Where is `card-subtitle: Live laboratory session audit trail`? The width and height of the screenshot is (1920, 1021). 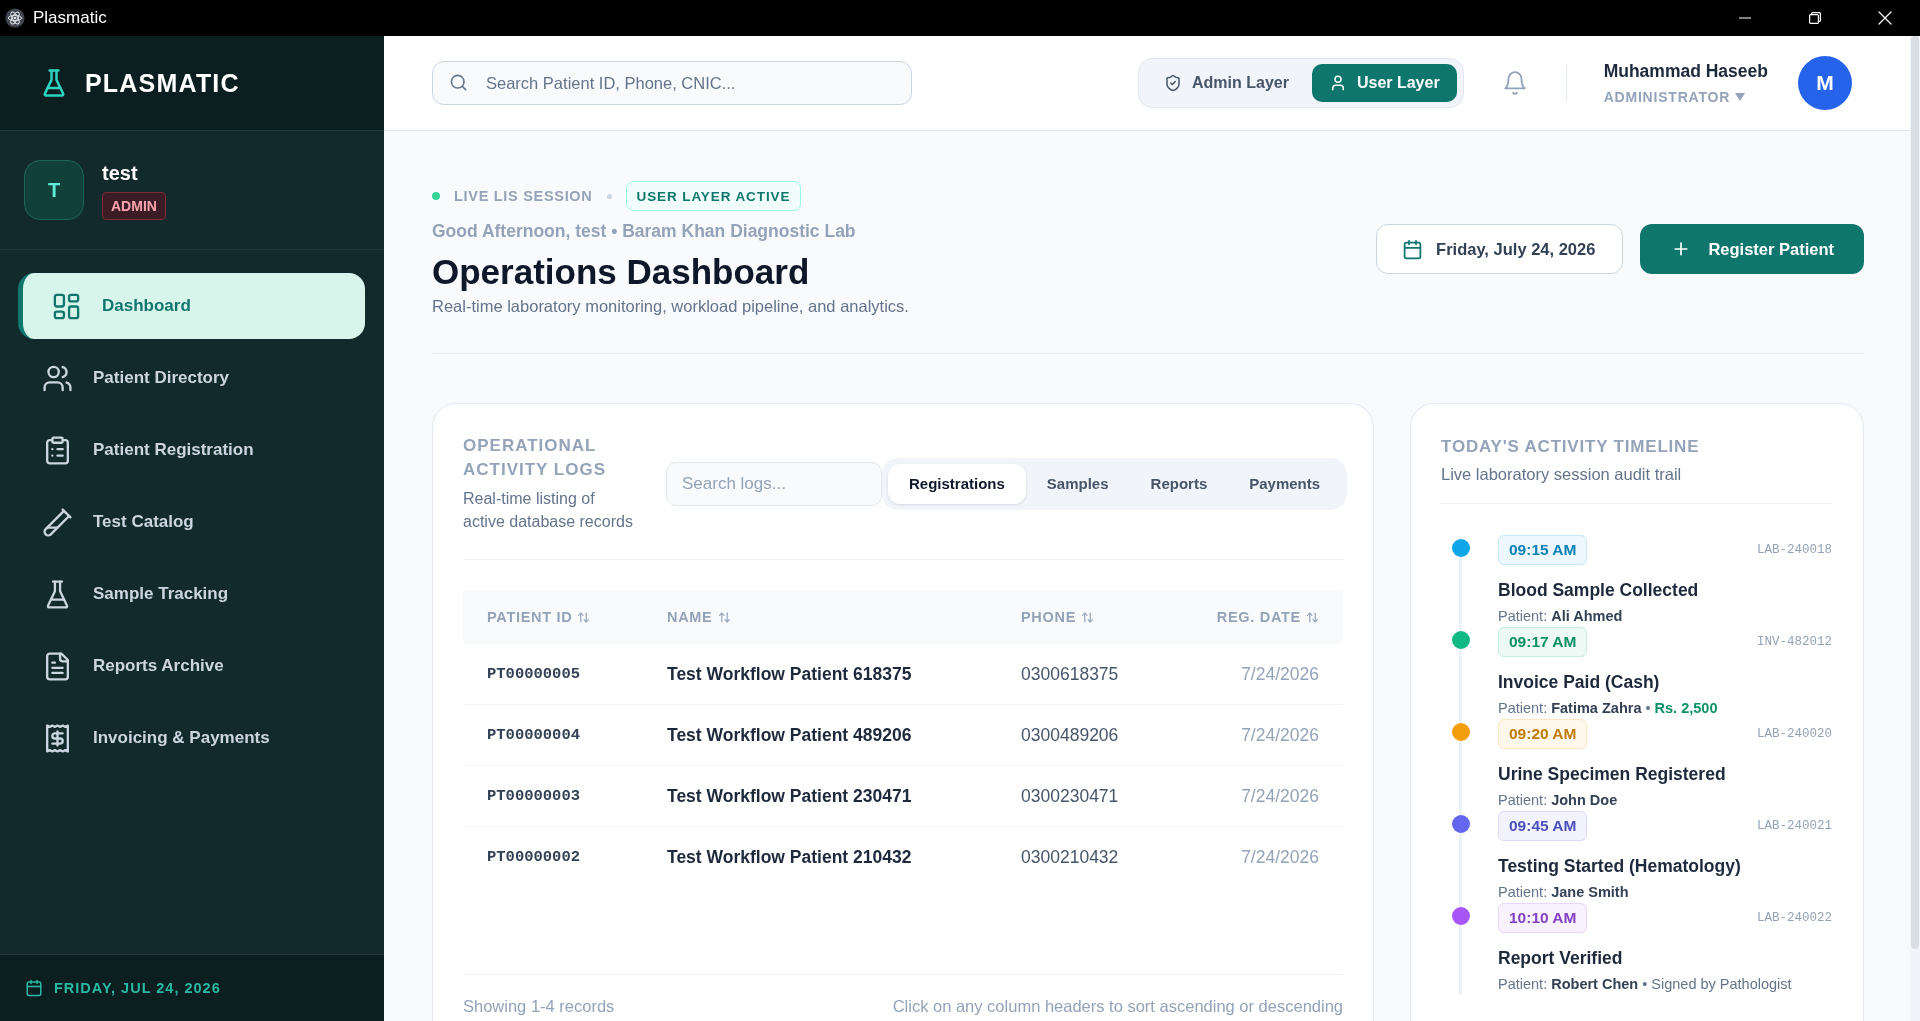 card-subtitle: Live laboratory session audit trail is located at coordinates (1562, 474).